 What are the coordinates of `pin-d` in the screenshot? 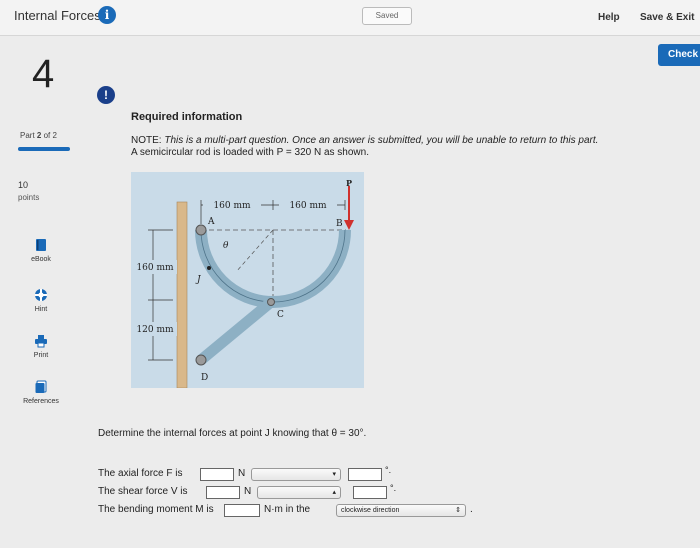 It's located at (201, 360).